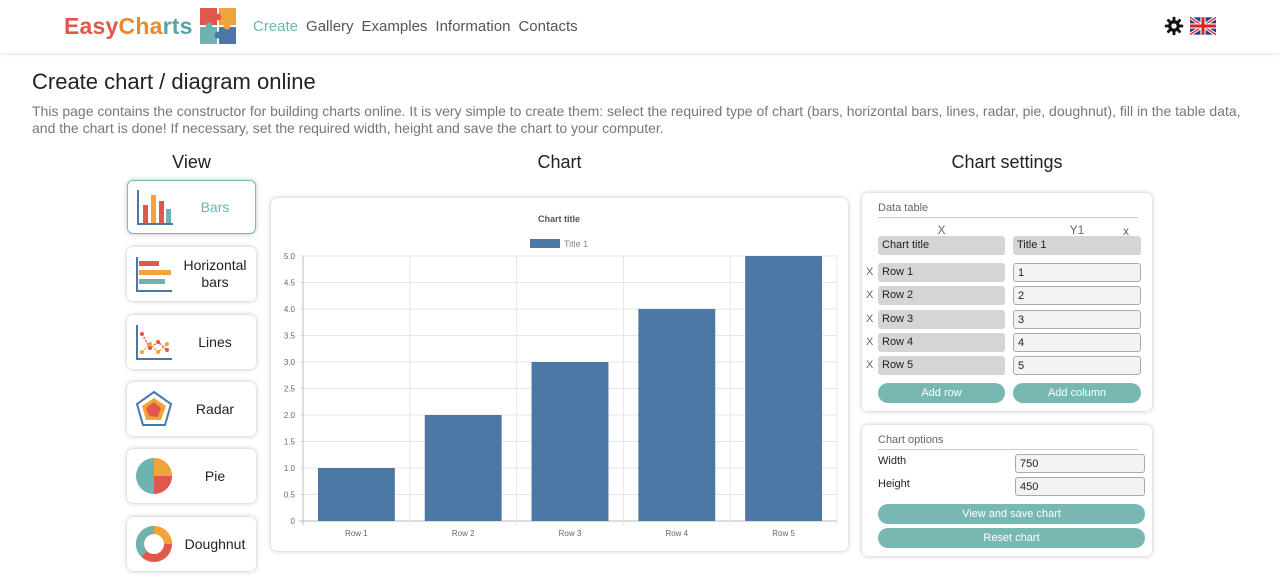 The image size is (1280, 579). I want to click on y-tick-label: 0, so click(293, 521).